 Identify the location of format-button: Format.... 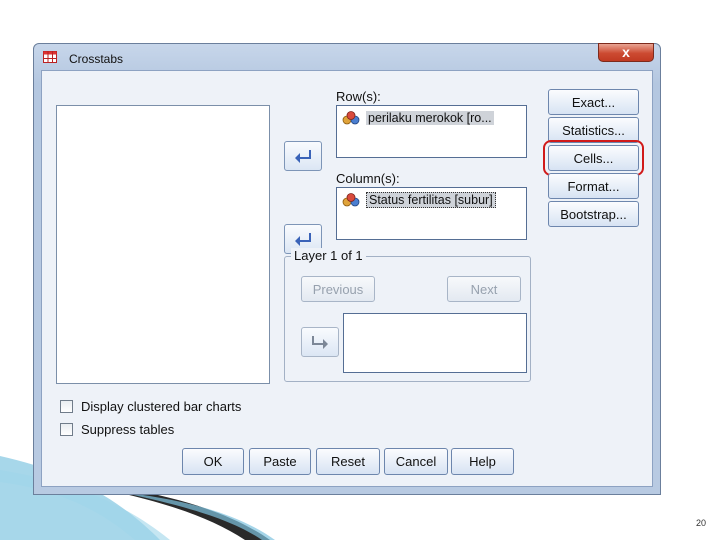
(593, 186).